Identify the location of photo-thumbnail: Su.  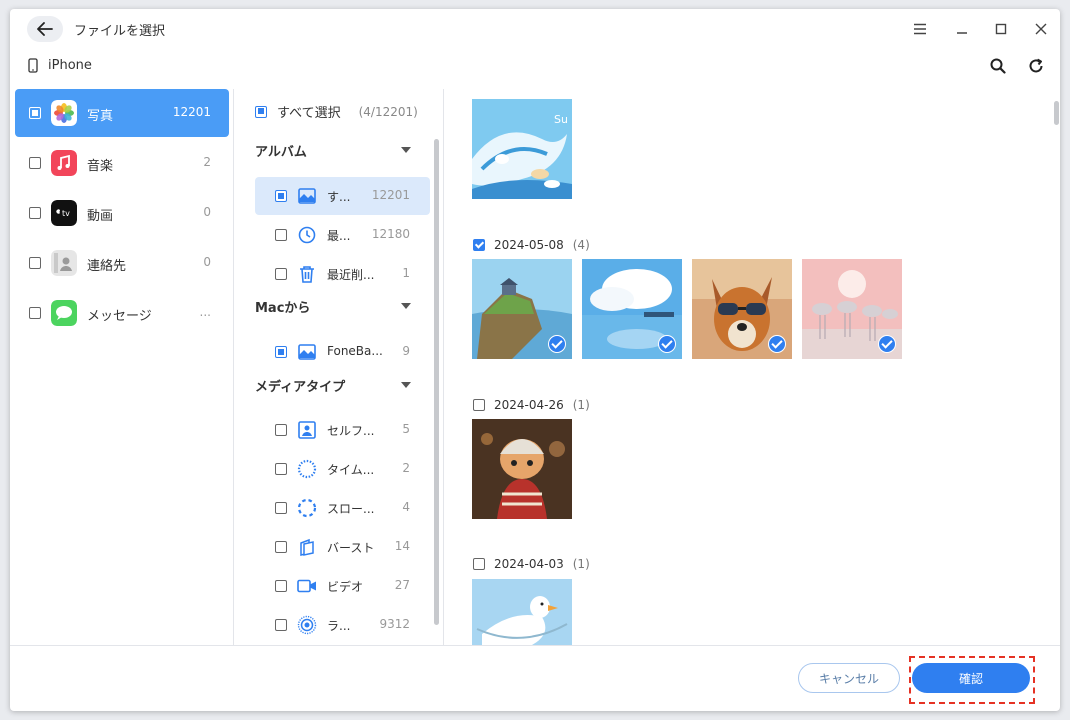
(522, 149).